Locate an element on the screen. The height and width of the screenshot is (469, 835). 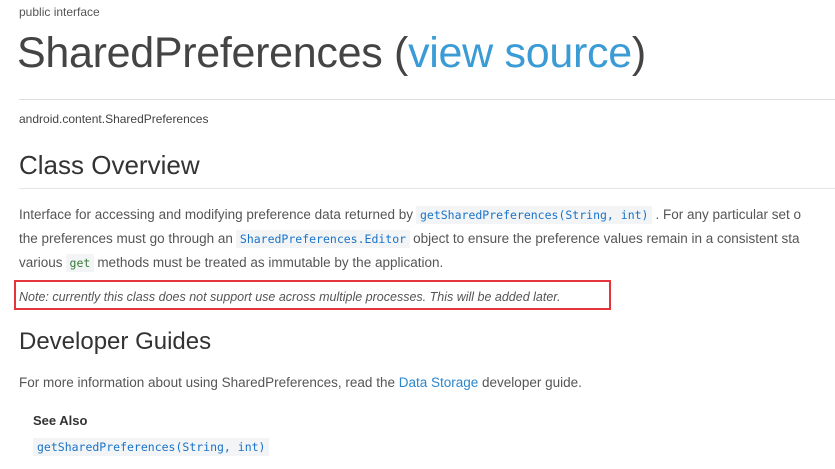
get-code: get is located at coordinates (80, 263).